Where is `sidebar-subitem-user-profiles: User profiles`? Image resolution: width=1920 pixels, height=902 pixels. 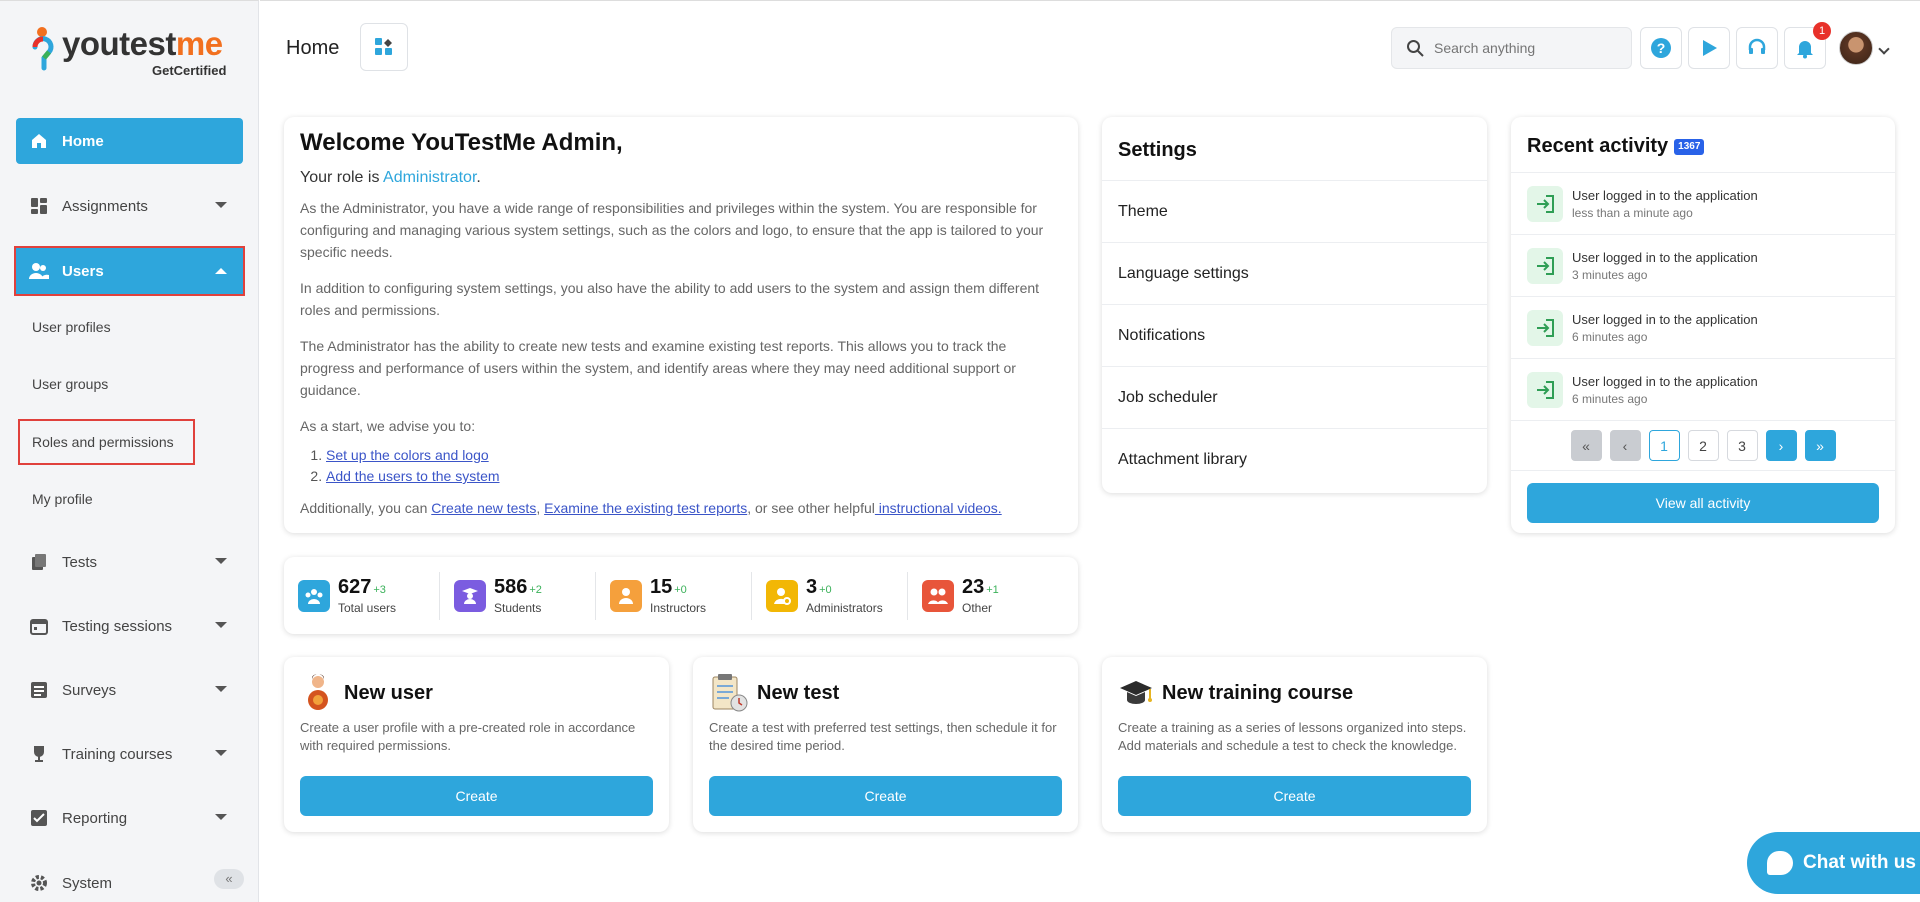
sidebar-subitem-user-profiles: User profiles is located at coordinates (71, 327).